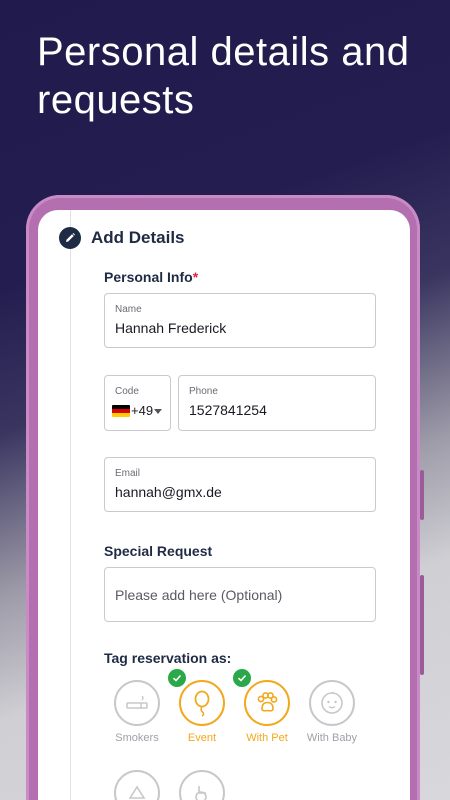 The width and height of the screenshot is (450, 800). What do you see at coordinates (228, 410) in the screenshot?
I see `phone-field-value: 1527841254` at bounding box center [228, 410].